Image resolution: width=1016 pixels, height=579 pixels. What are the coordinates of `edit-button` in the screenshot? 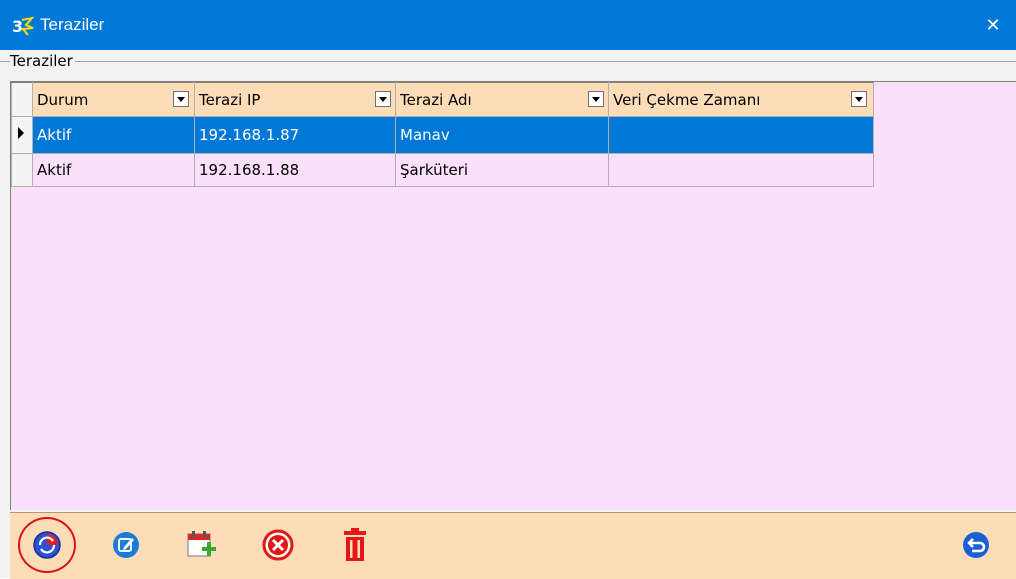 It's located at (126, 545).